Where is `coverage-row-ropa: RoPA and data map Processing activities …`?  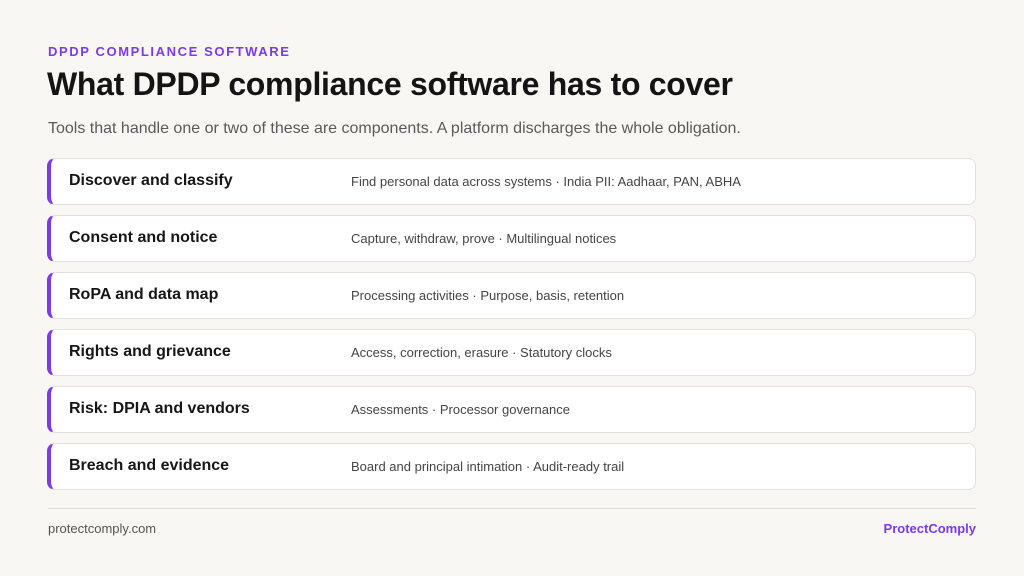 coverage-row-ropa: RoPA and data map Processing activities … is located at coordinates (511, 295).